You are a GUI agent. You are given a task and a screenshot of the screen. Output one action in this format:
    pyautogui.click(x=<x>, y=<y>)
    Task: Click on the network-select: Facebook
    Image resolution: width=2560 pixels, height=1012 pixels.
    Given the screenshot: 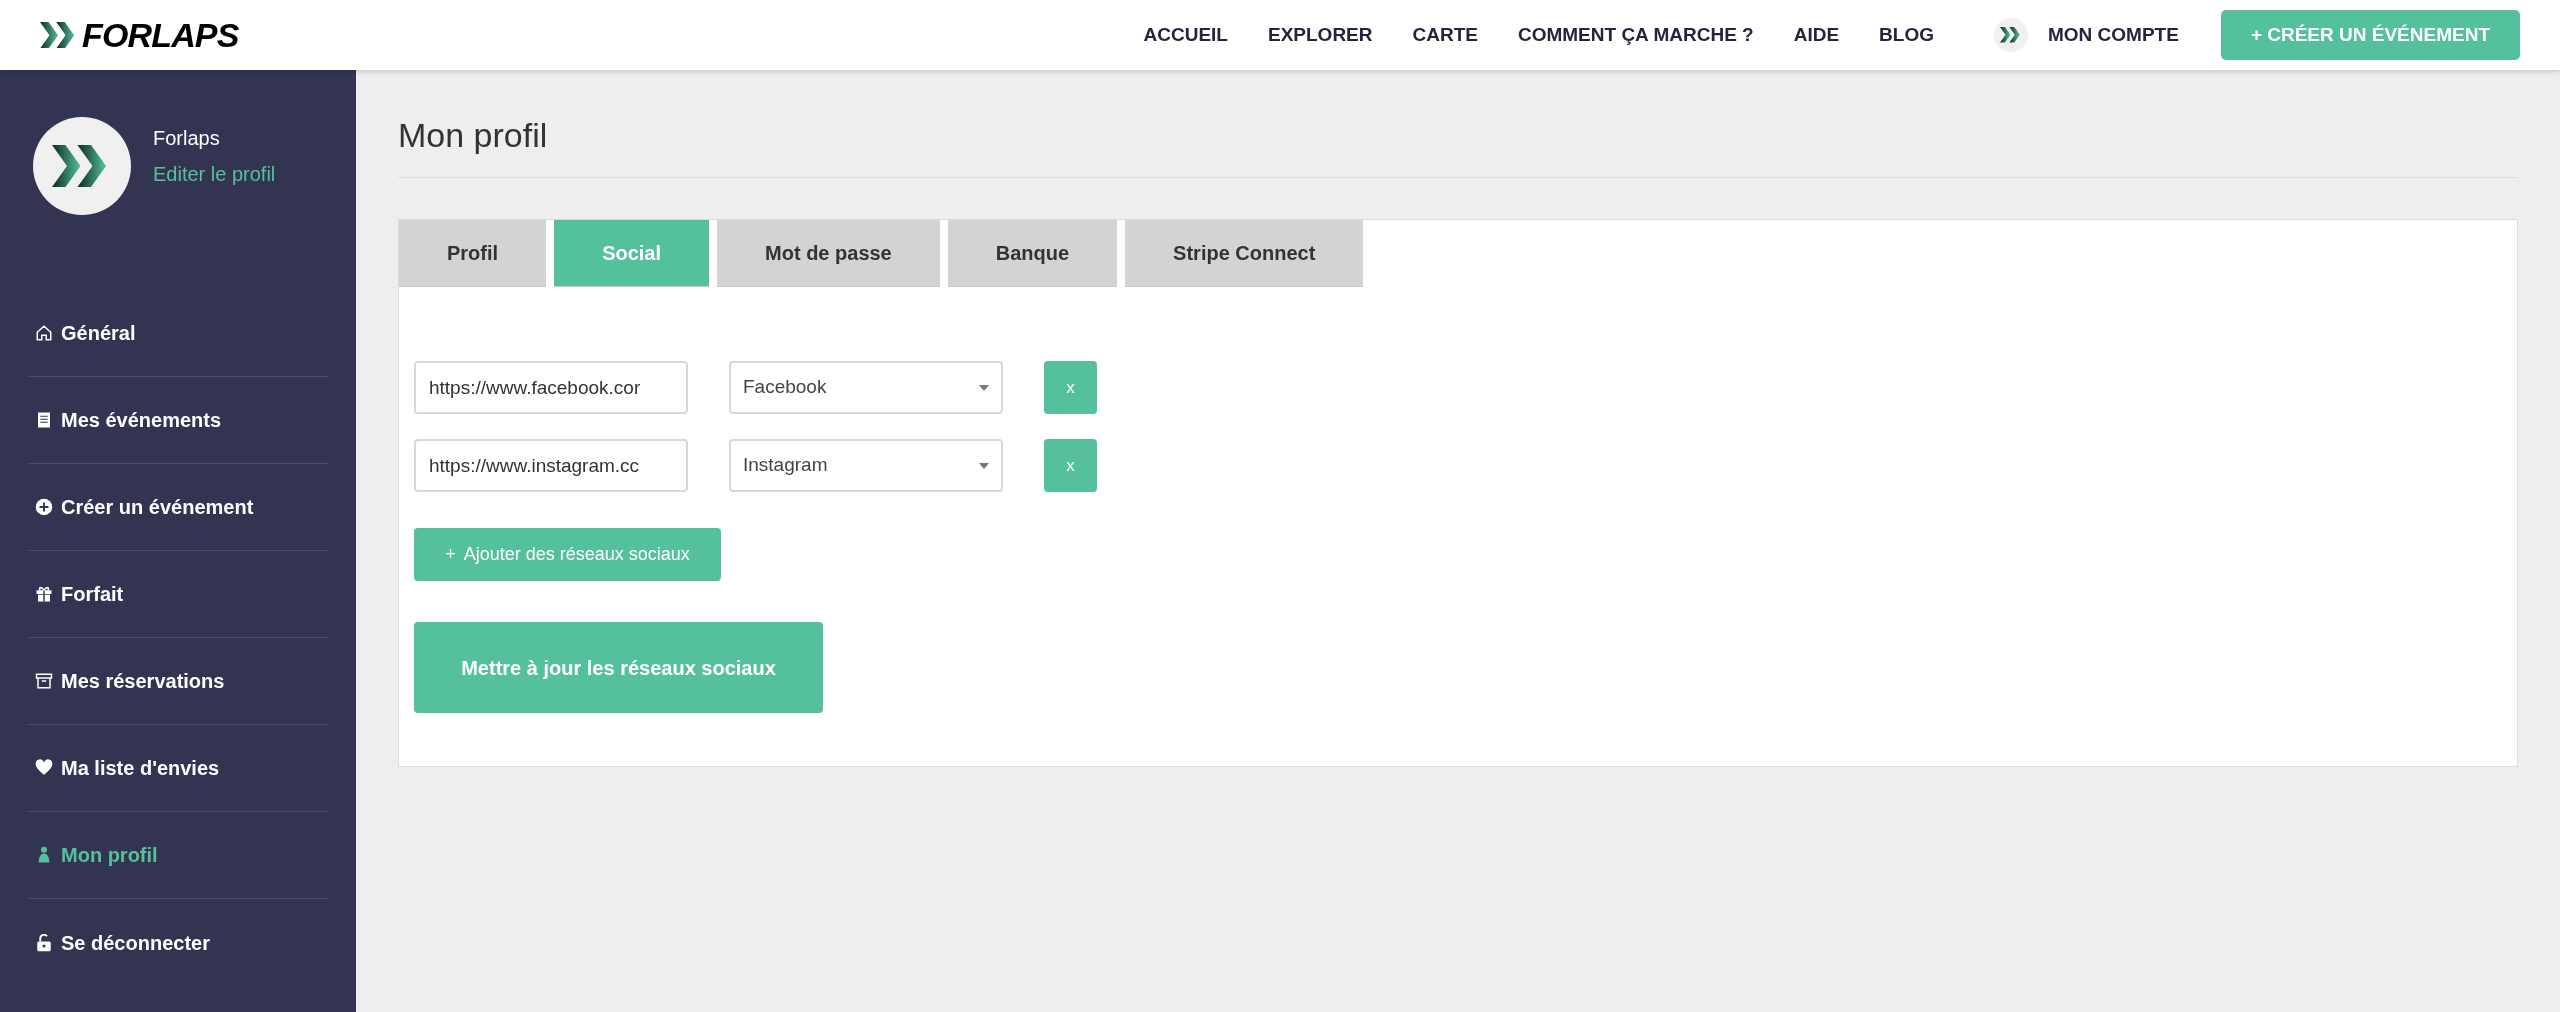 What is the action you would take?
    pyautogui.click(x=866, y=387)
    